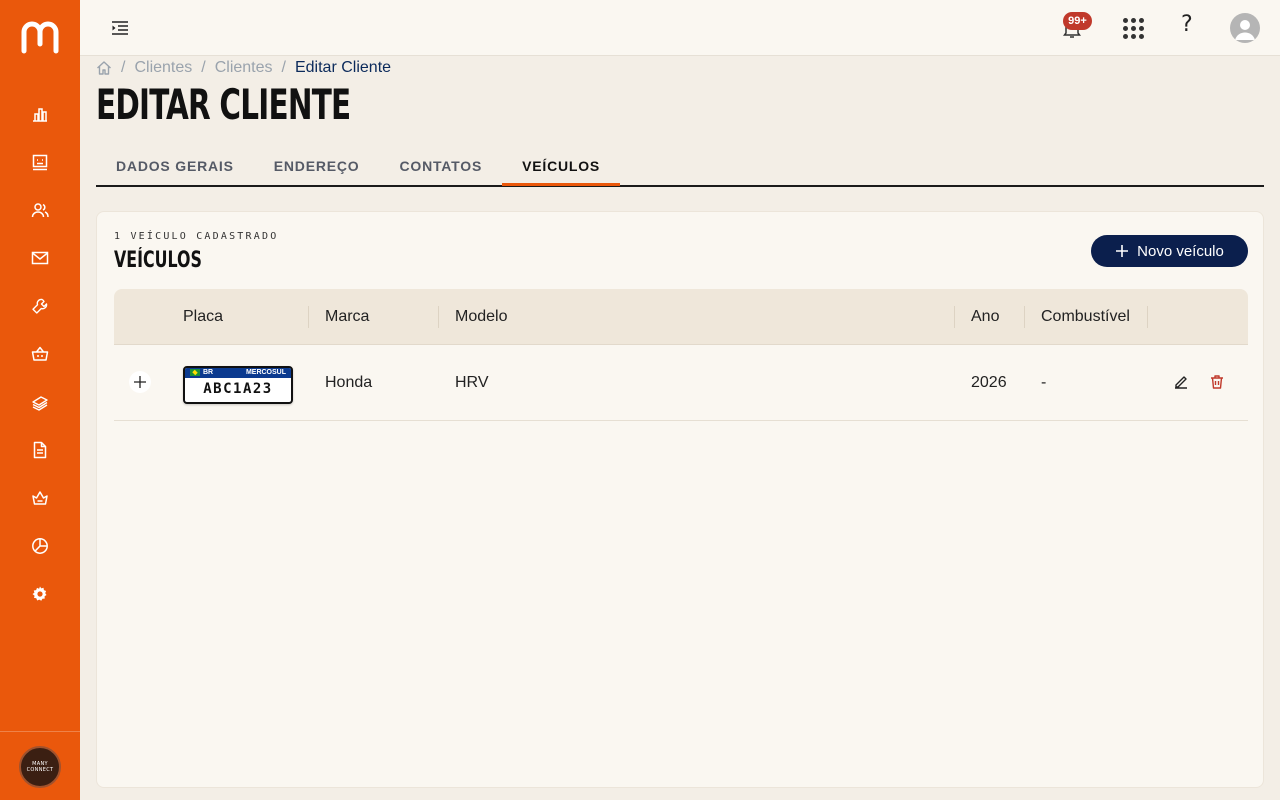 This screenshot has height=800, width=1280. Describe the element at coordinates (195, 372) in the screenshot. I see `brazil-flag-icon` at that location.